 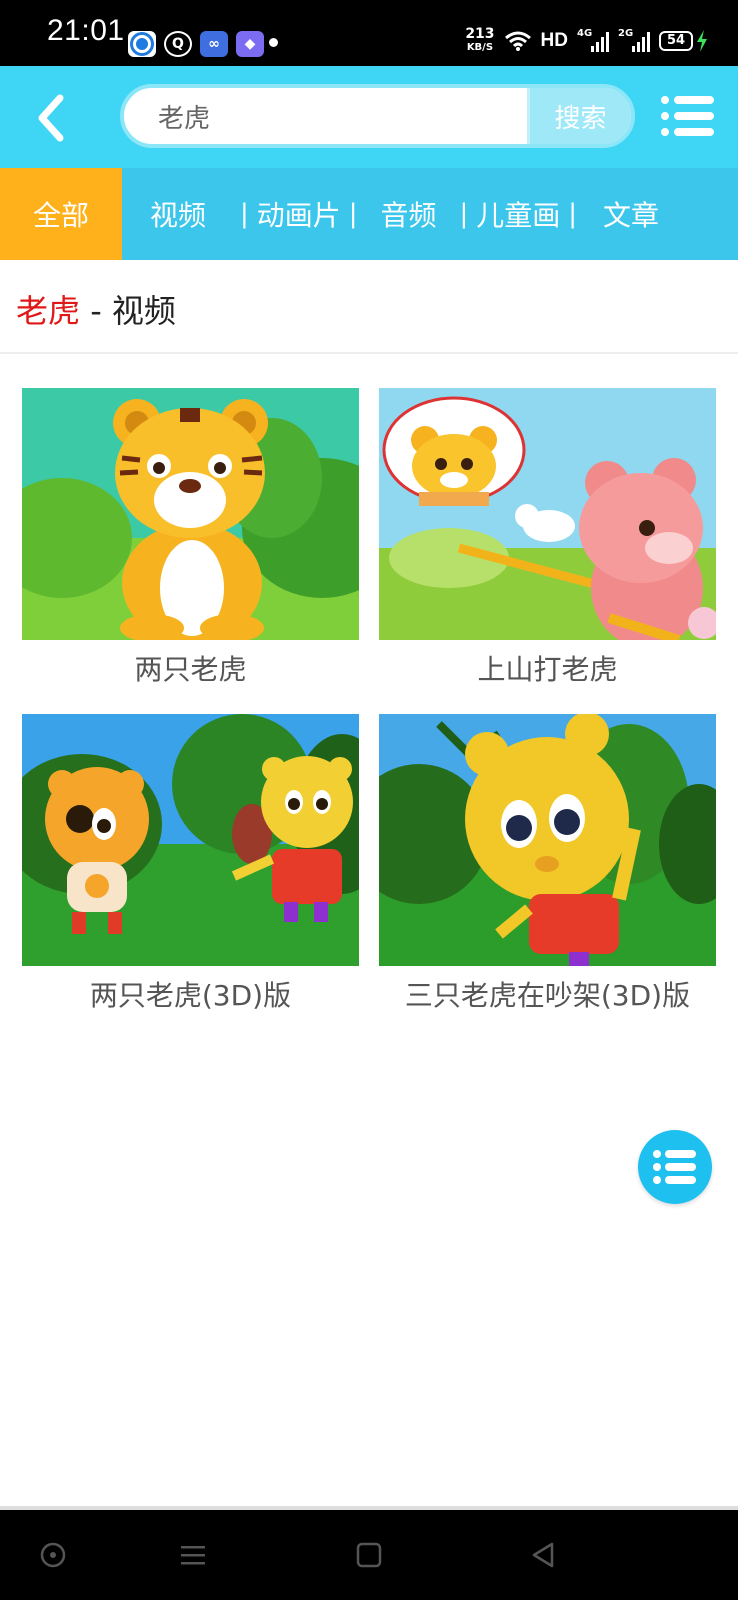 What do you see at coordinates (143, 311) in the screenshot?
I see `section-category: 视频` at bounding box center [143, 311].